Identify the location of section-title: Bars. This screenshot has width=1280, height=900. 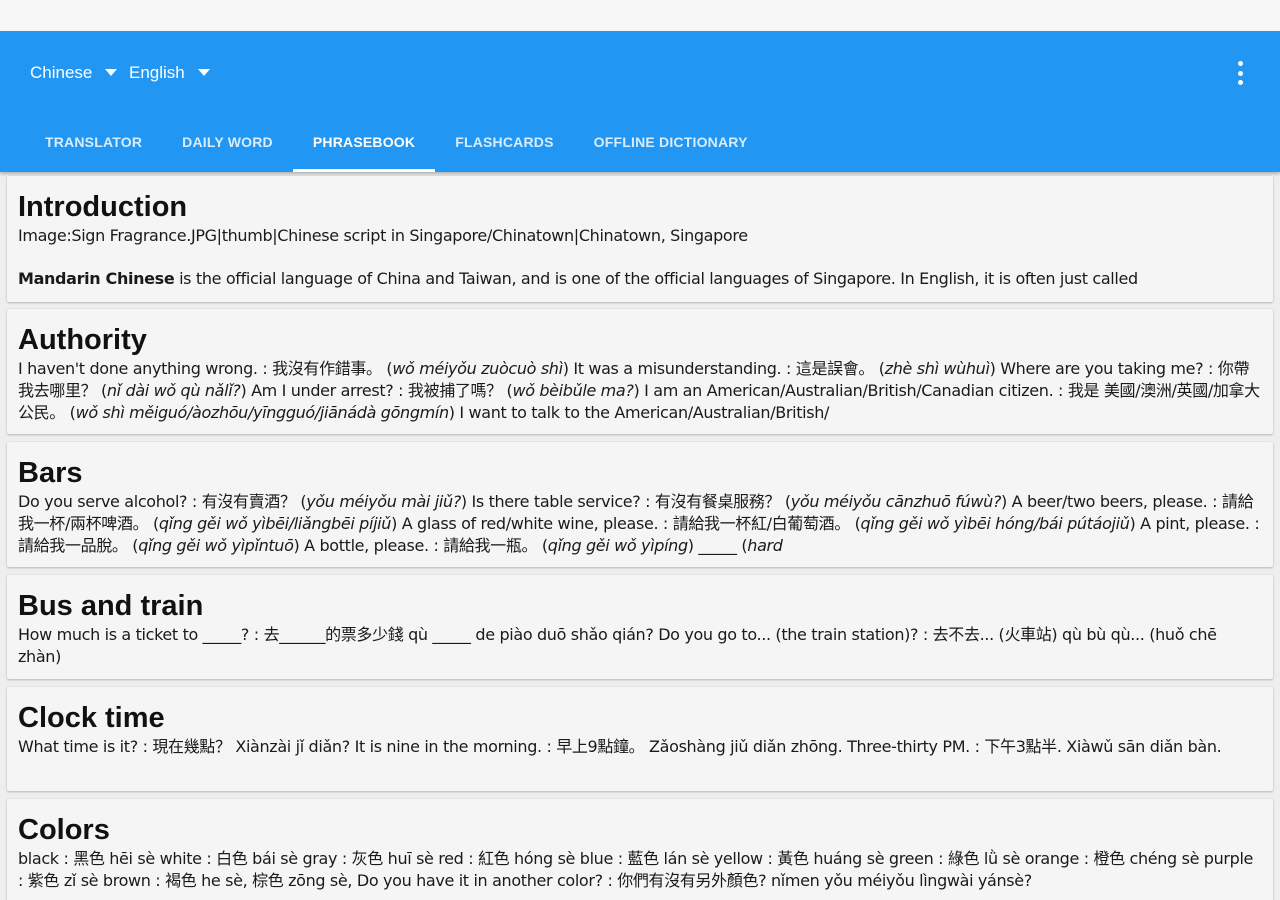
(50, 473).